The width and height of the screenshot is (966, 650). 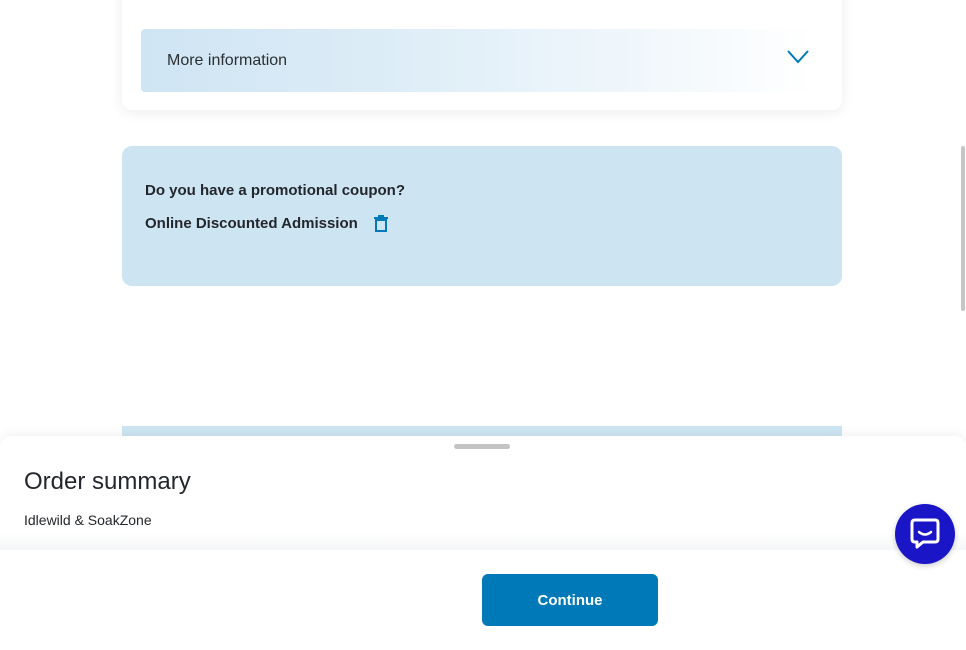 I want to click on chevron-down-icon, so click(x=798, y=57).